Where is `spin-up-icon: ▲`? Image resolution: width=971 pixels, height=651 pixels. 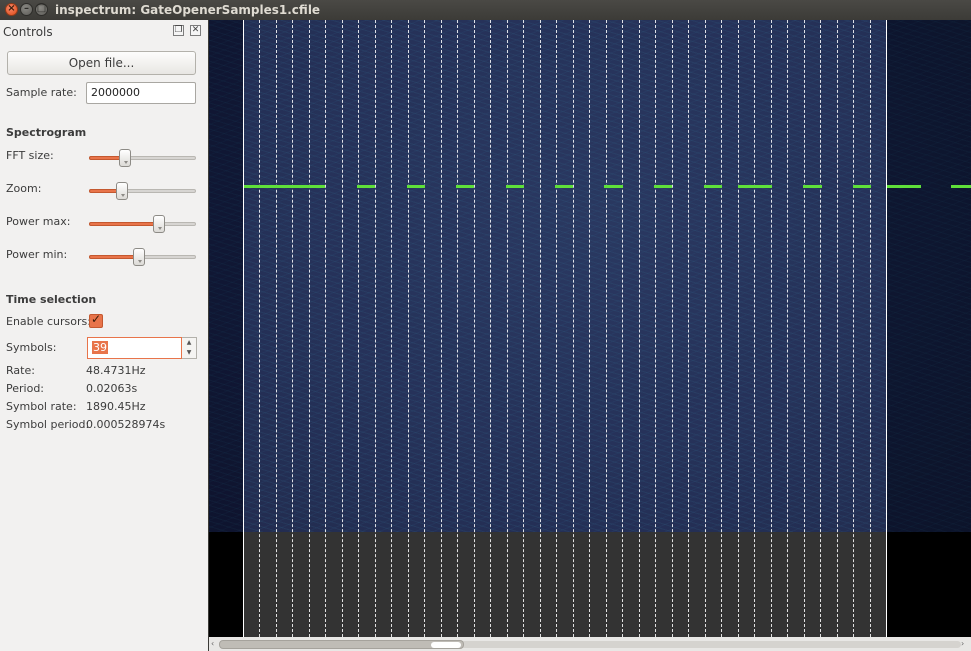
spin-up-icon: ▲ is located at coordinates (189, 343).